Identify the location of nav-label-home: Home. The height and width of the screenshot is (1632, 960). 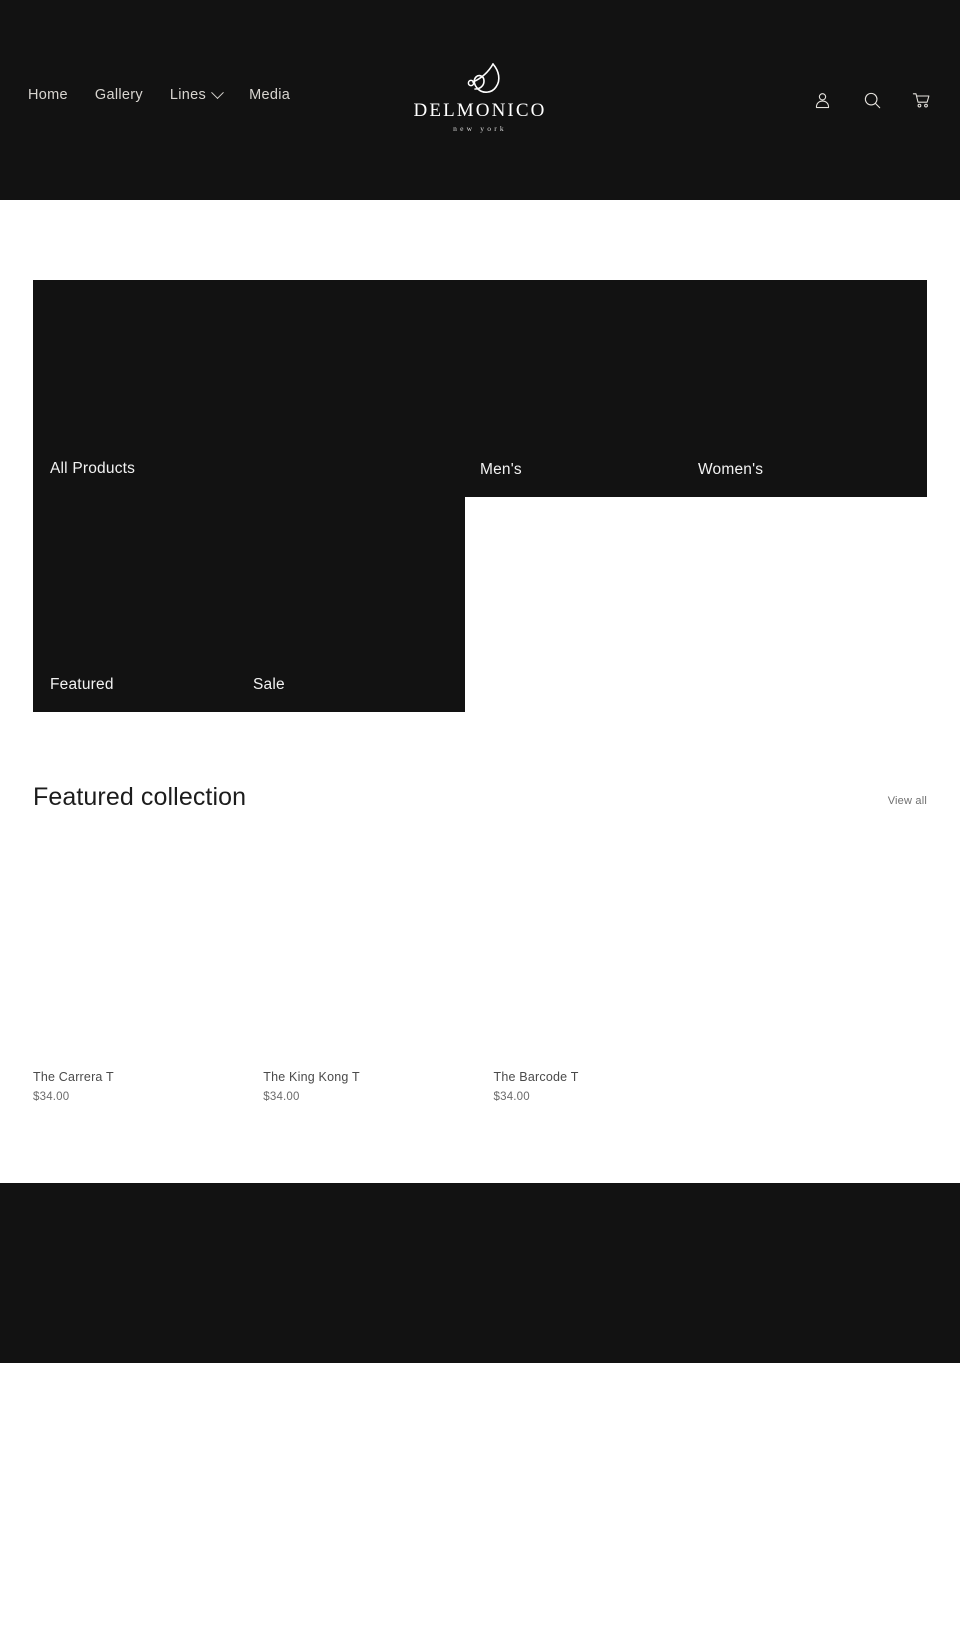
(48, 95).